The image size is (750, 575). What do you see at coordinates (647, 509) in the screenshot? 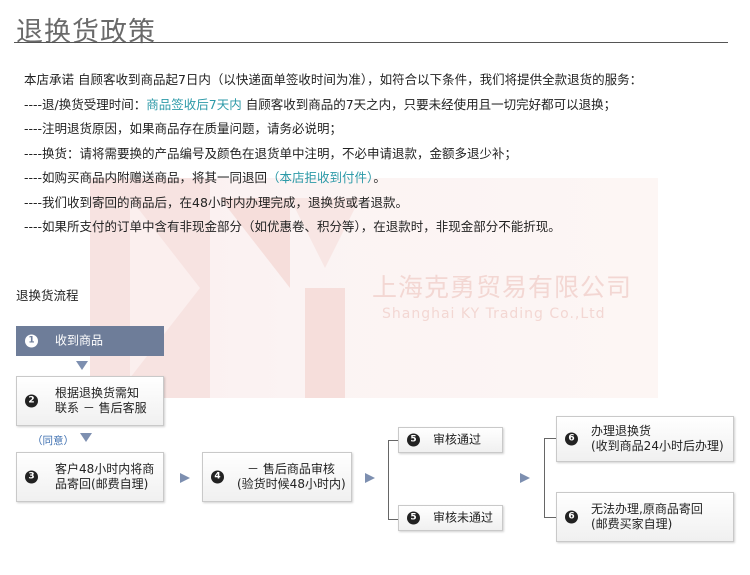
I see `flow-step-send-back-line1: 无法办理,原商品寄回` at bounding box center [647, 509].